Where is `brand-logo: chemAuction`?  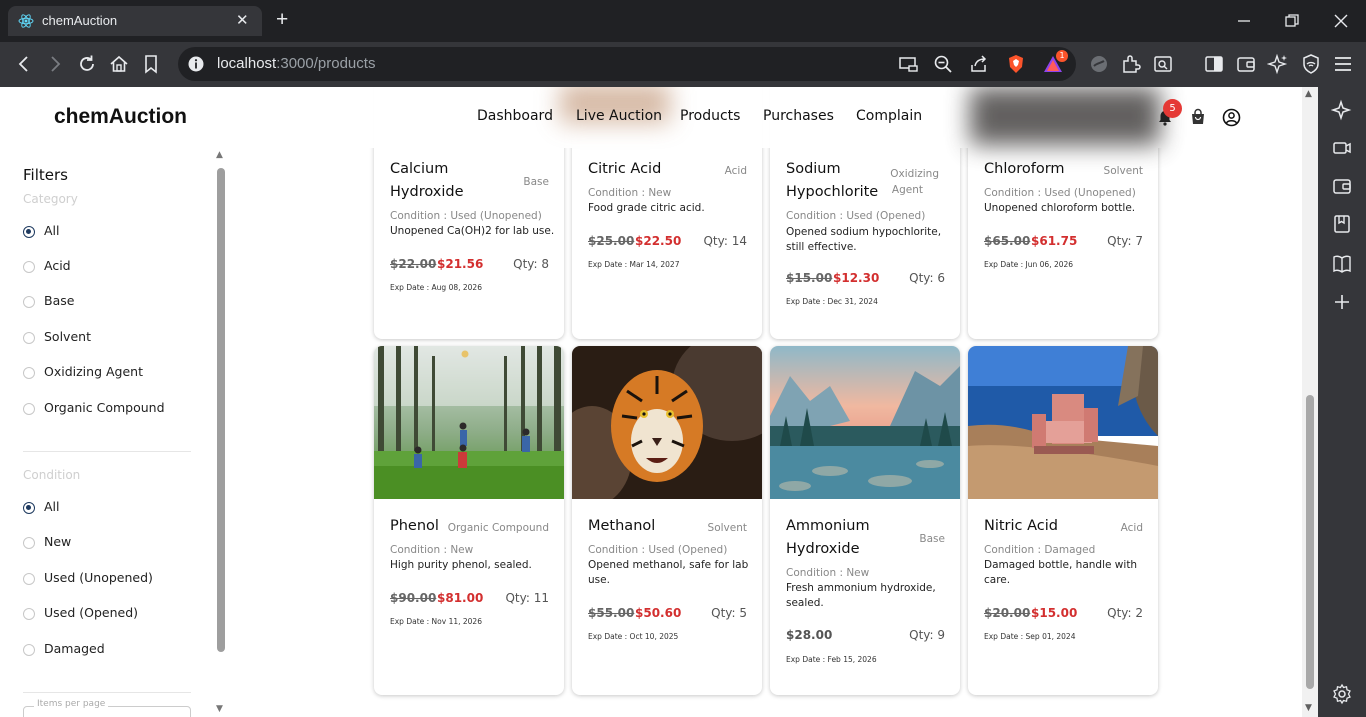 brand-logo: chemAuction is located at coordinates (120, 117).